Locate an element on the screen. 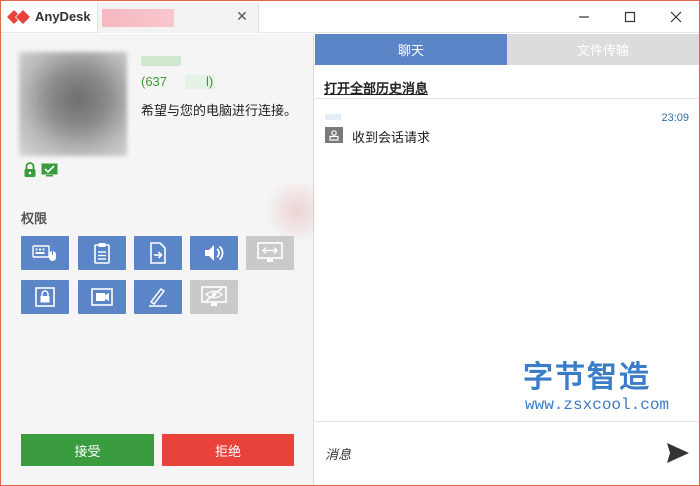 This screenshot has width=700, height=486. permission-screen-control-button is located at coordinates (270, 253).